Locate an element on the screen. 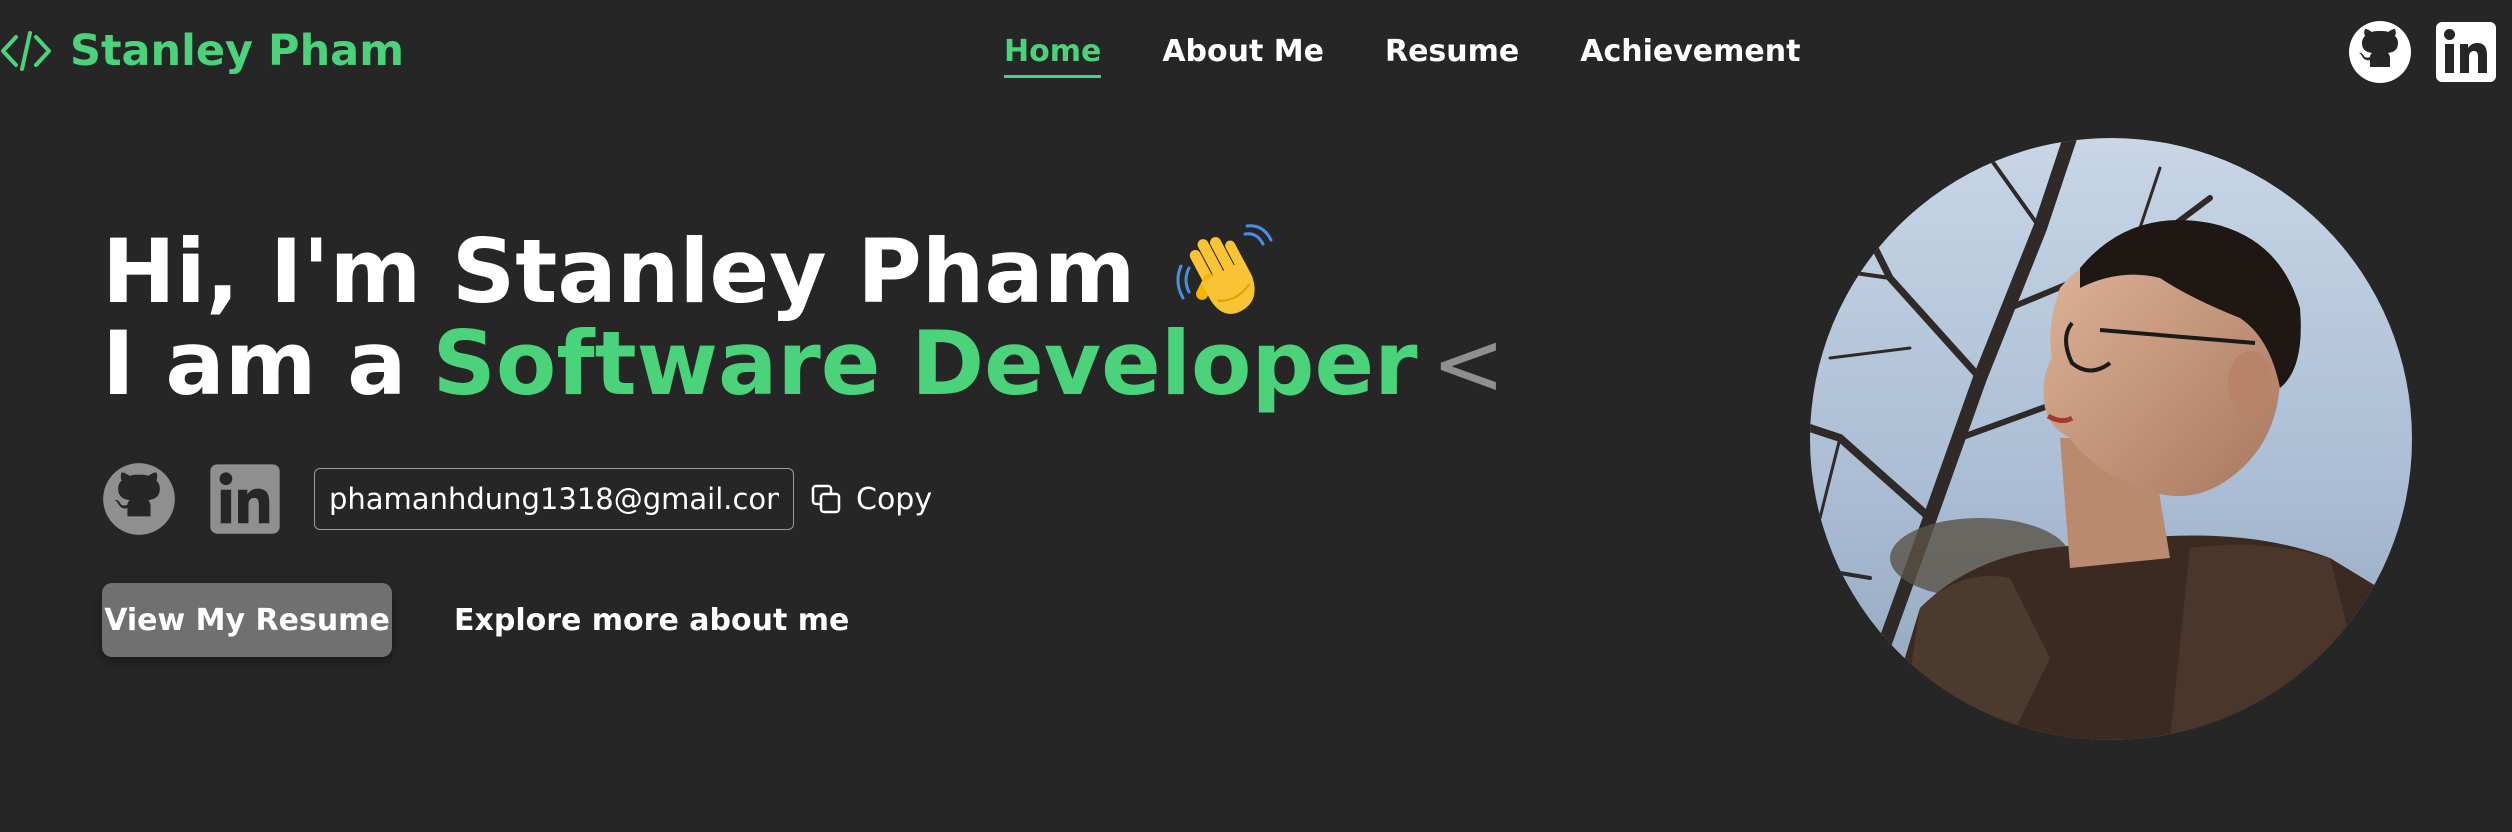  hero-greeting-line: Hi, I'm Stanley Pham is located at coordinates (803, 271).